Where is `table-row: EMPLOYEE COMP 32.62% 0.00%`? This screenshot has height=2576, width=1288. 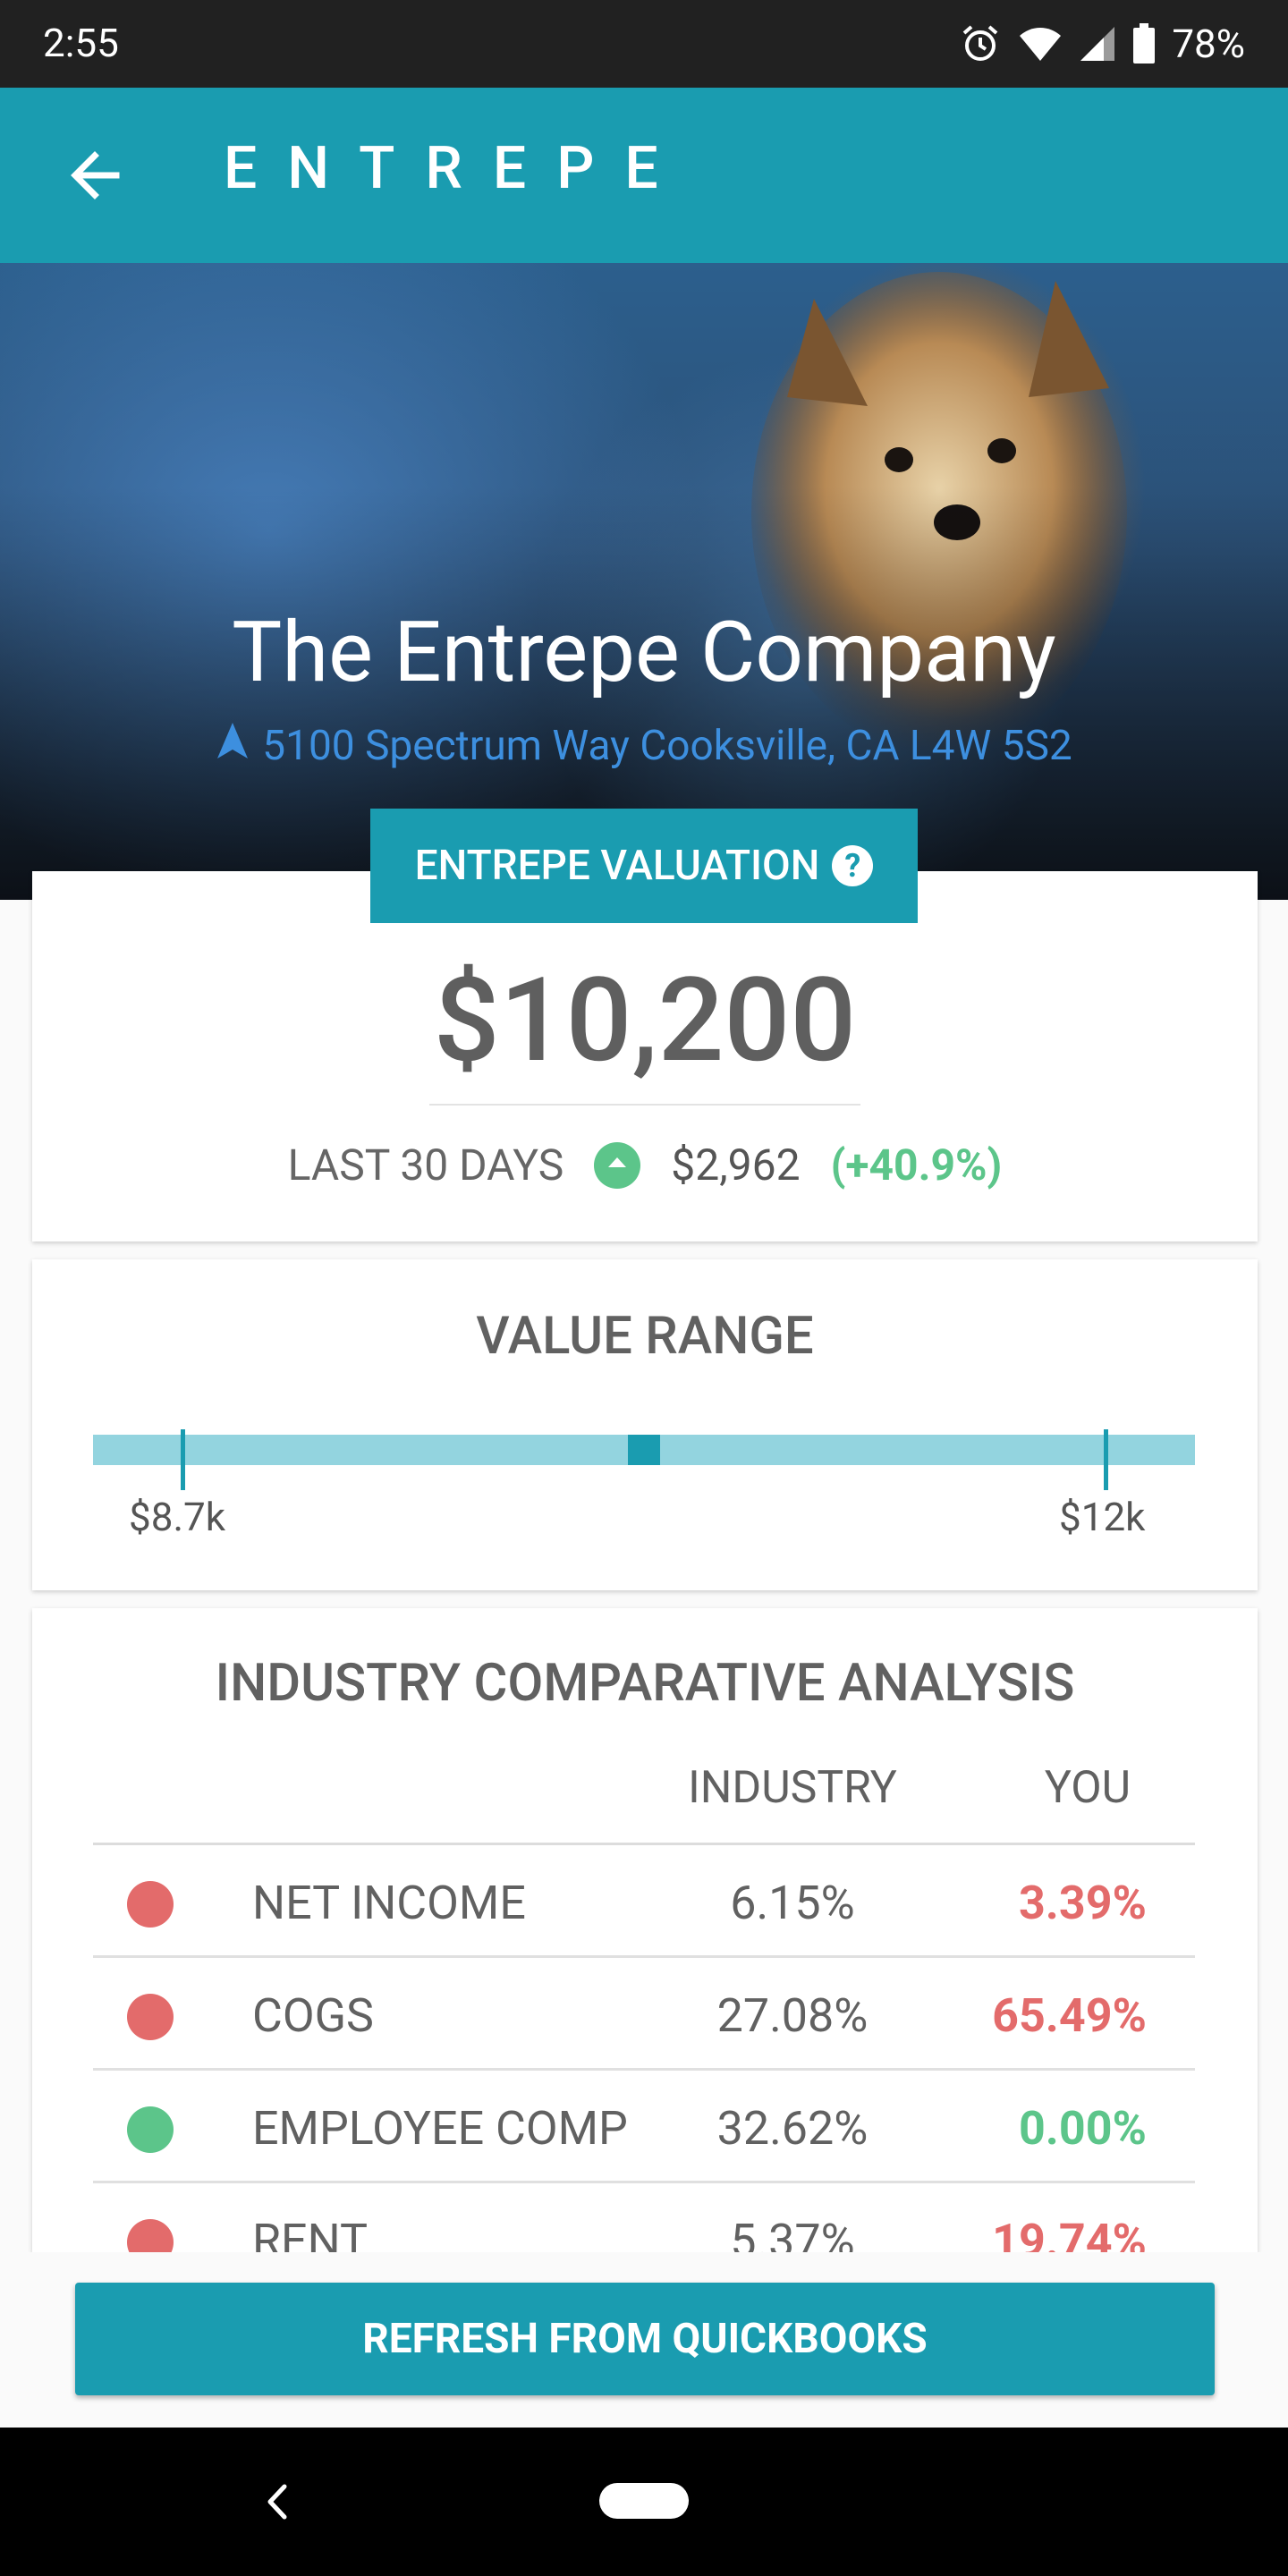 table-row: EMPLOYEE COMP 32.62% 0.00% is located at coordinates (644, 2127).